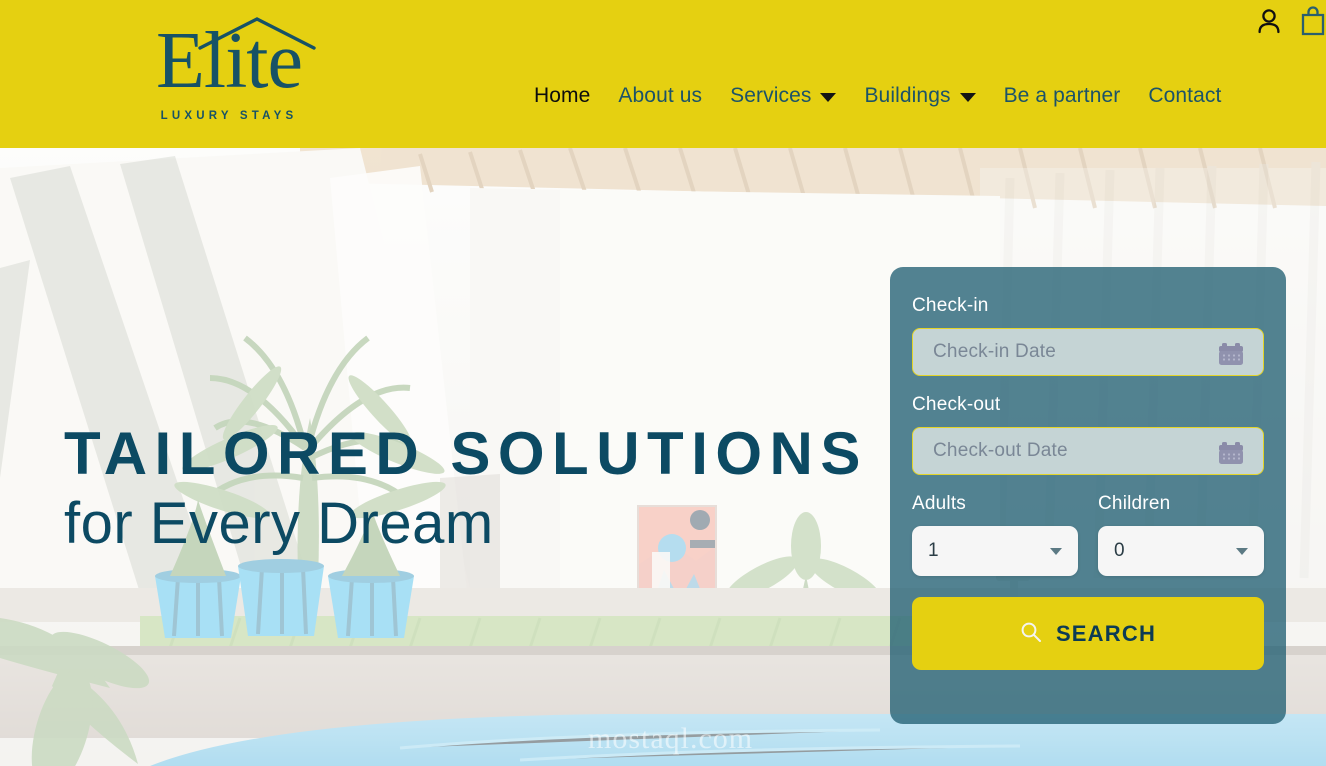 The image size is (1326, 766). Describe the element at coordinates (1031, 633) in the screenshot. I see `search-icon` at that location.